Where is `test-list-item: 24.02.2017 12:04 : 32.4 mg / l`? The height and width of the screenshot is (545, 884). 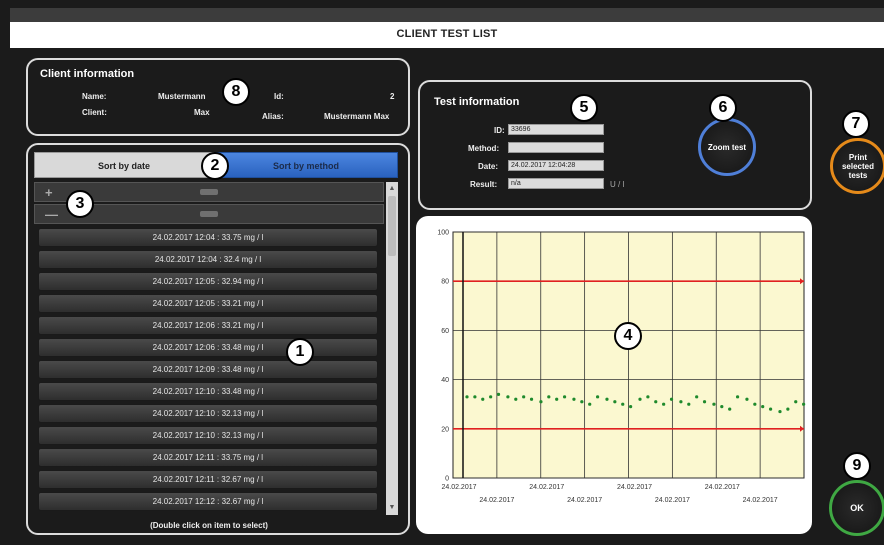 test-list-item: 24.02.2017 12:04 : 32.4 mg / l is located at coordinates (208, 259).